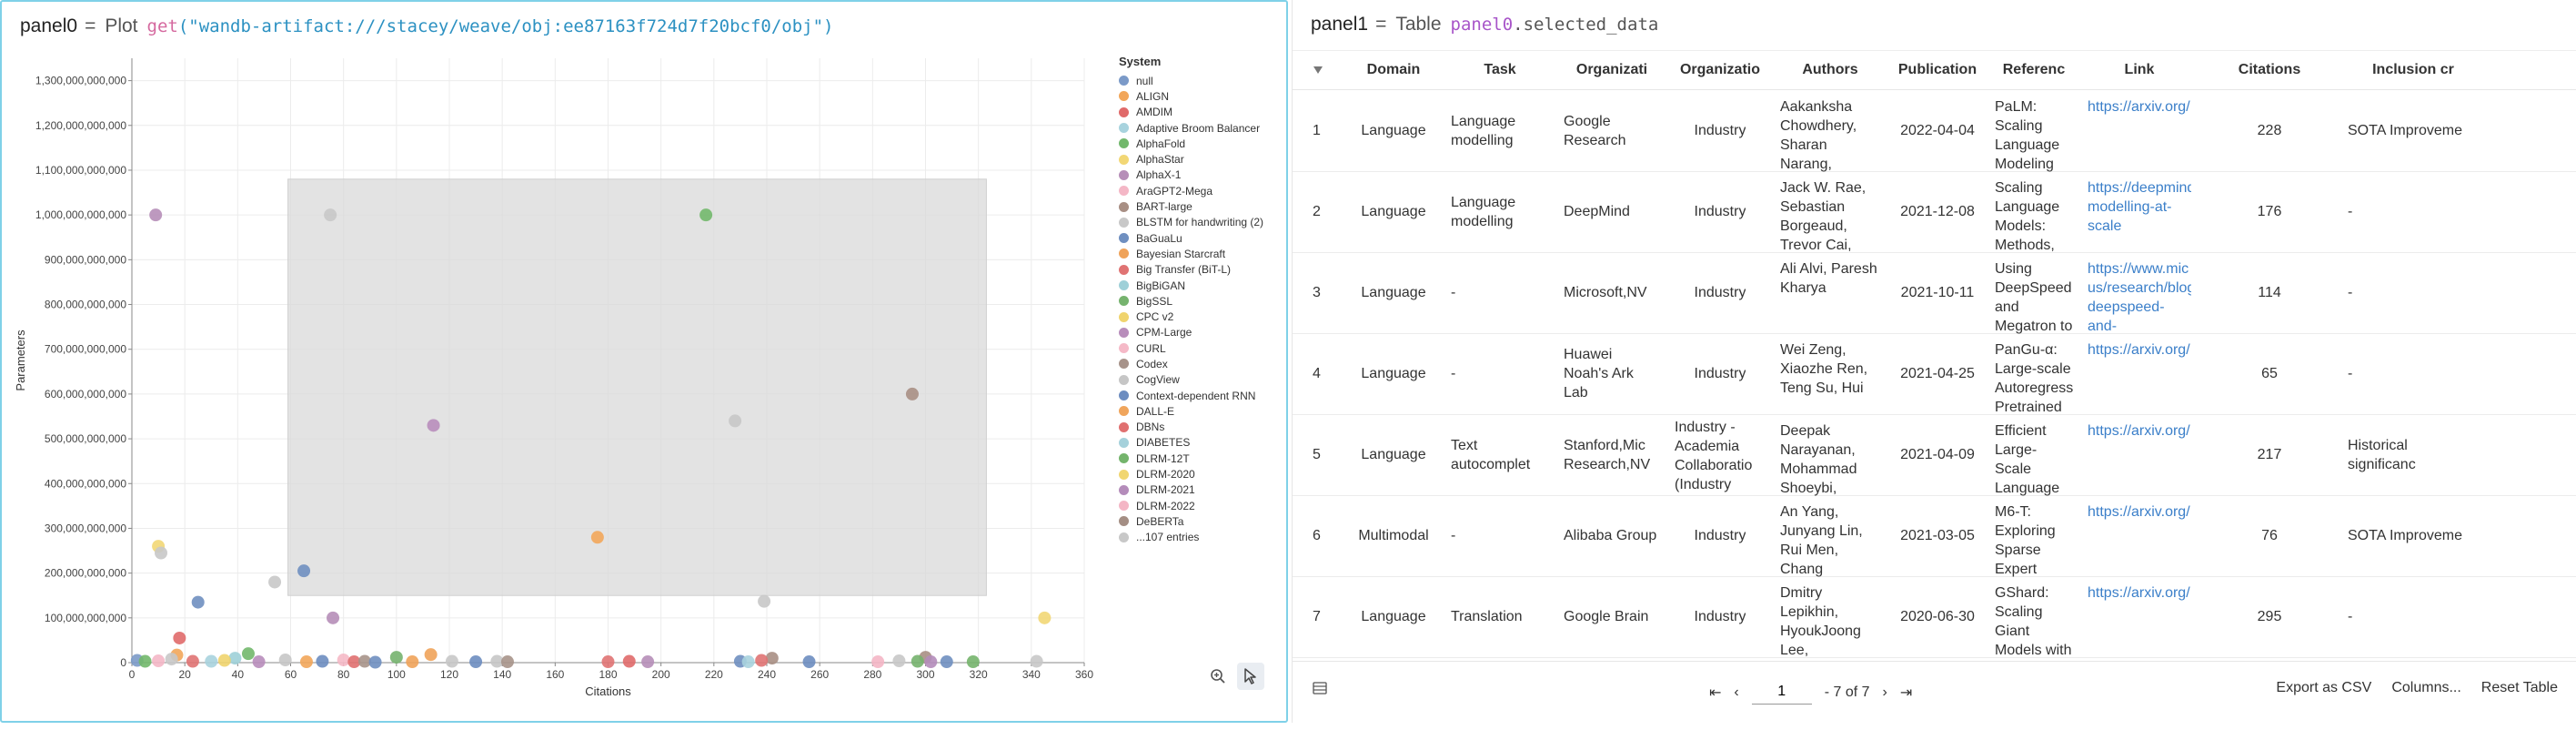 This screenshot has width=2576, height=730. Describe the element at coordinates (1393, 70) in the screenshot. I see `col-header-domain: Domain` at that location.